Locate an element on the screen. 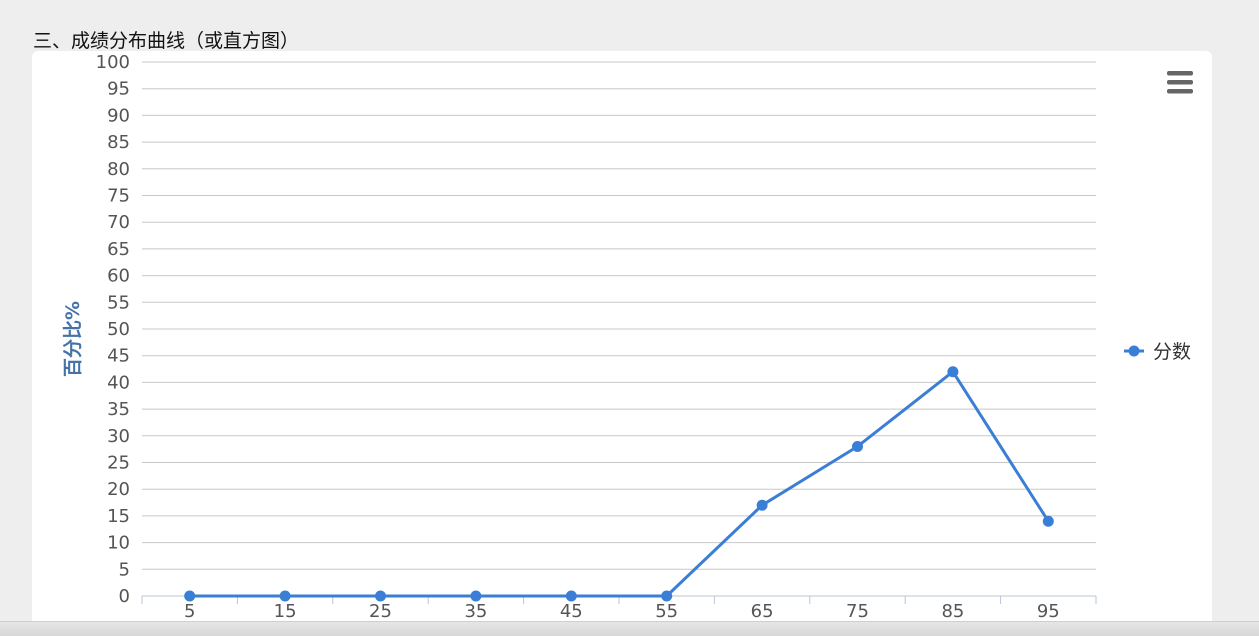 This screenshot has width=1259, height=636. y-tick-label: 20 is located at coordinates (118, 489).